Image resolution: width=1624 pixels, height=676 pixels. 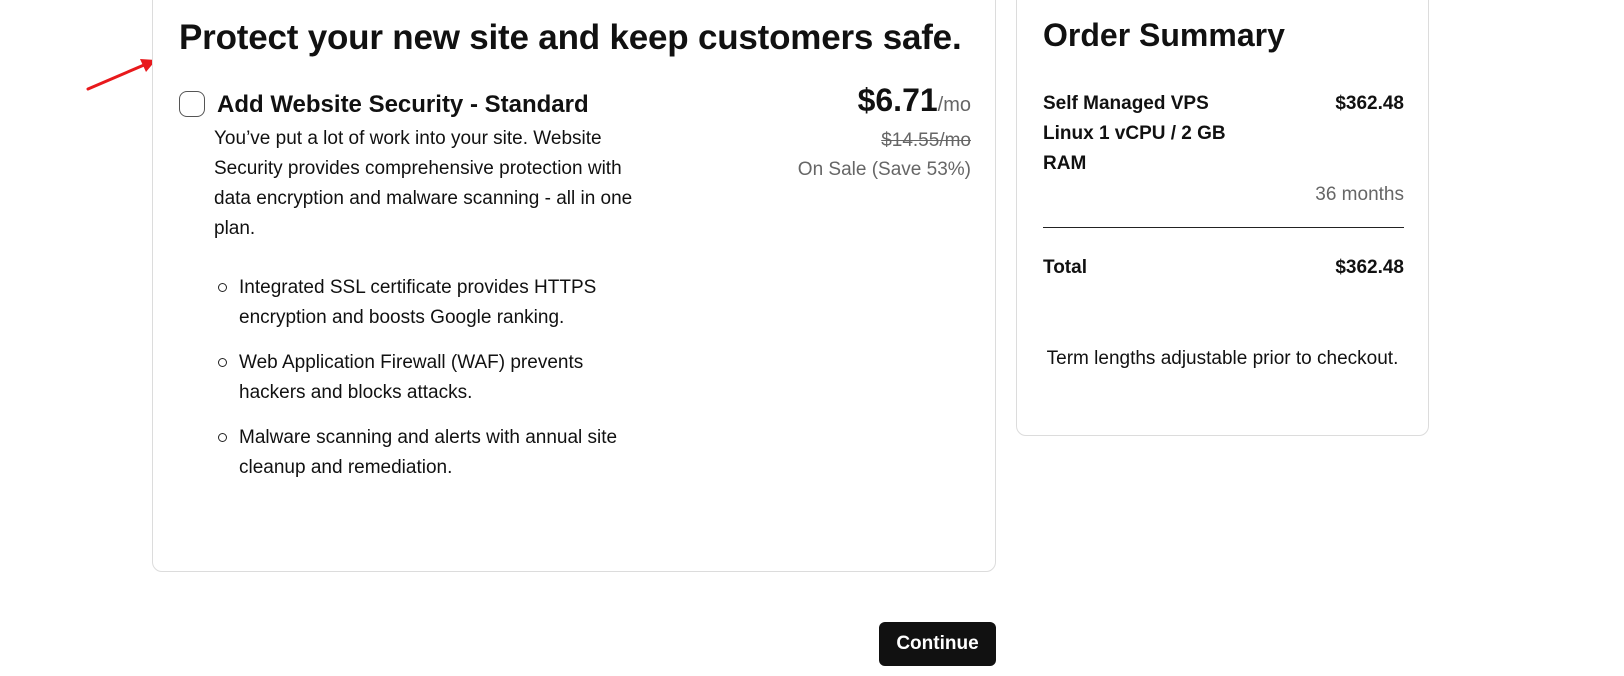 What do you see at coordinates (192, 104) in the screenshot?
I see `add-website-security-checkbox` at bounding box center [192, 104].